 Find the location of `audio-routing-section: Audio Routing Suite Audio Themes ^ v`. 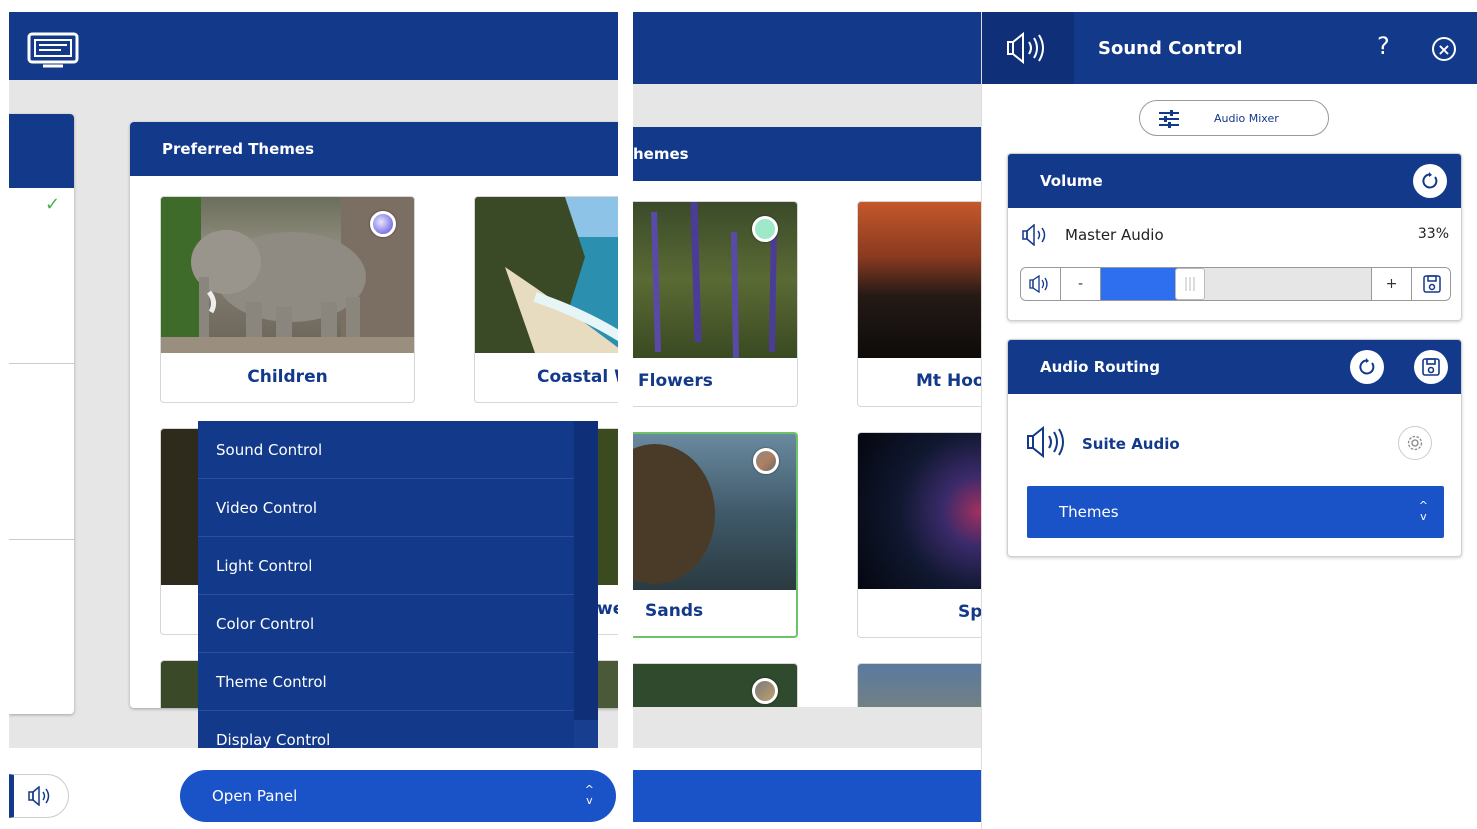

audio-routing-section: Audio Routing Suite Audio Themes ^ v is located at coordinates (1234, 448).